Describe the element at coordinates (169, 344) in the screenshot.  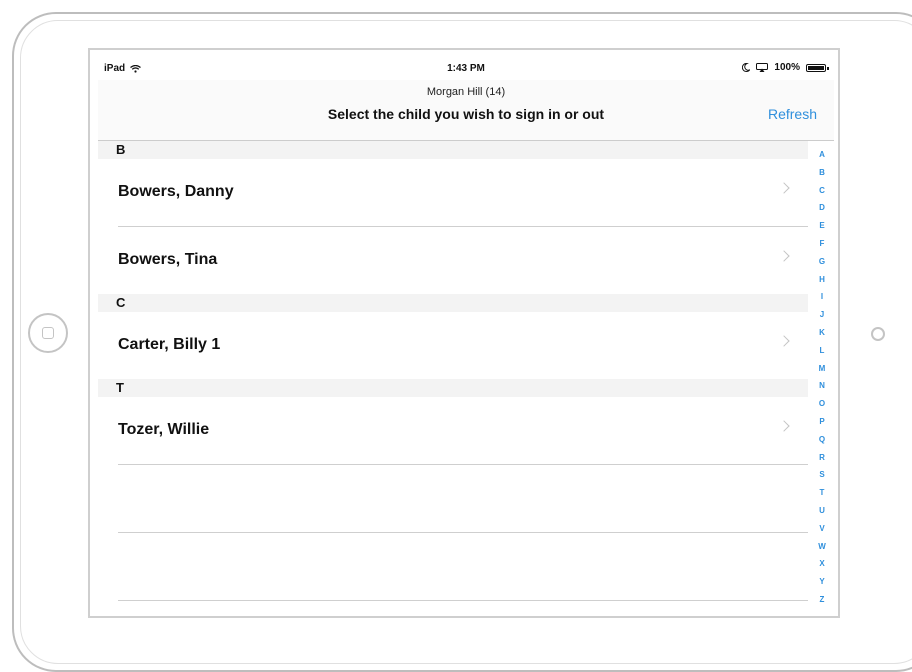
I see `child-name: Carter, Billy 1` at that location.